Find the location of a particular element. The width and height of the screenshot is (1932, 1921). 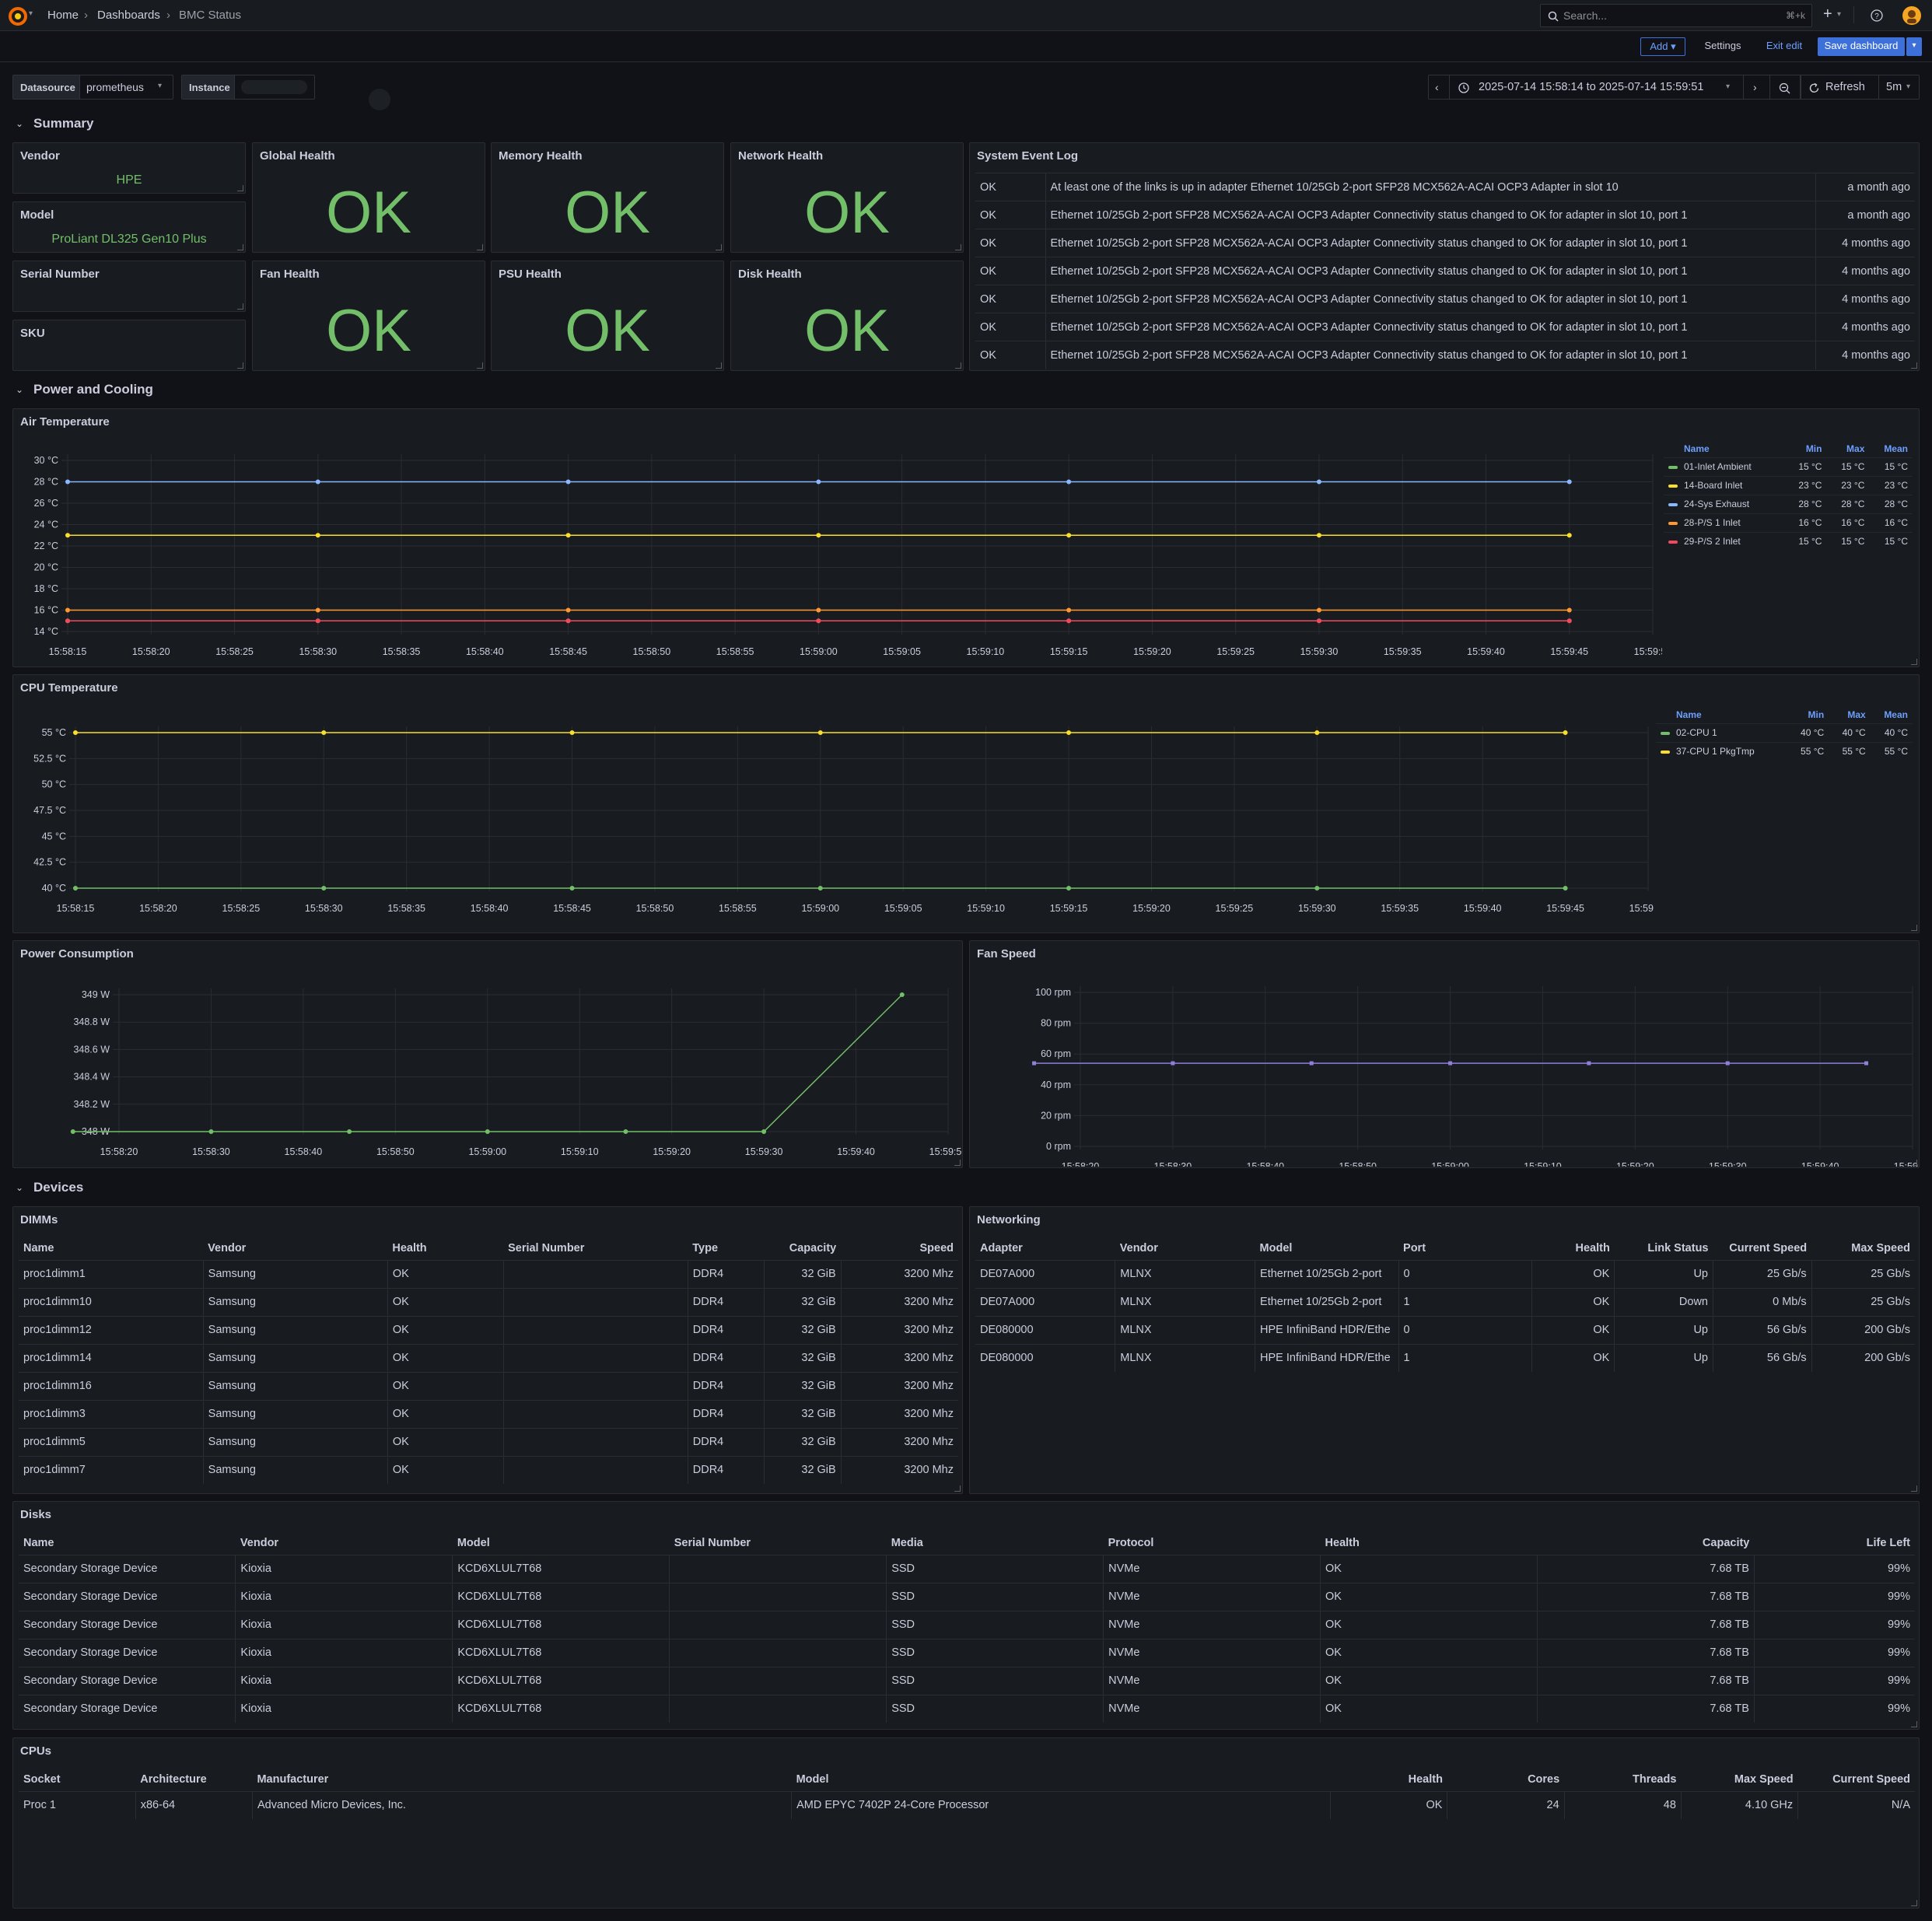

legend-name: 01-Inlet Ambient is located at coordinates (1724, 466).